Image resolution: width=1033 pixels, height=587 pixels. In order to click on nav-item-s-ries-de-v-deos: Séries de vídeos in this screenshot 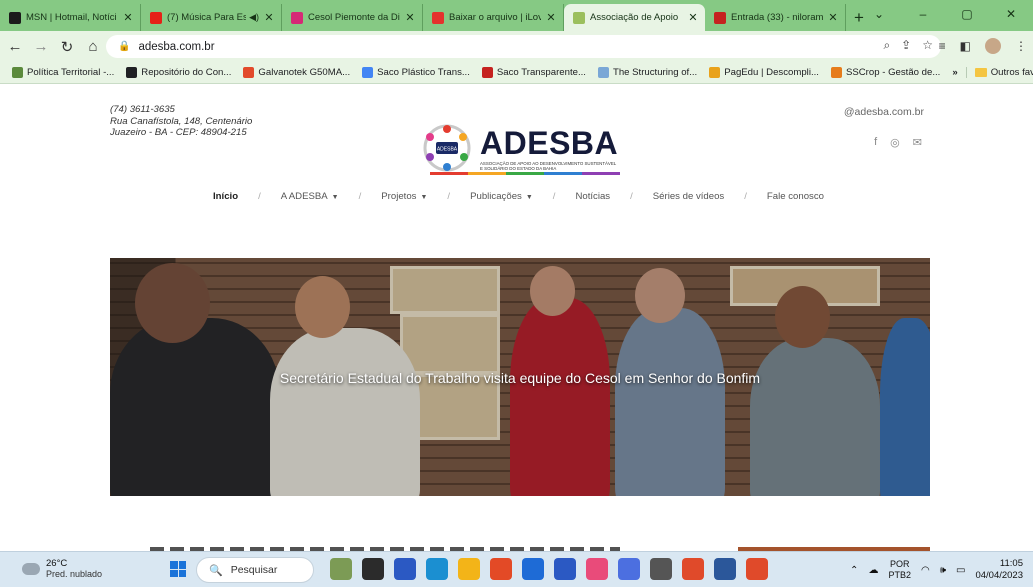, I will do `click(688, 196)`.